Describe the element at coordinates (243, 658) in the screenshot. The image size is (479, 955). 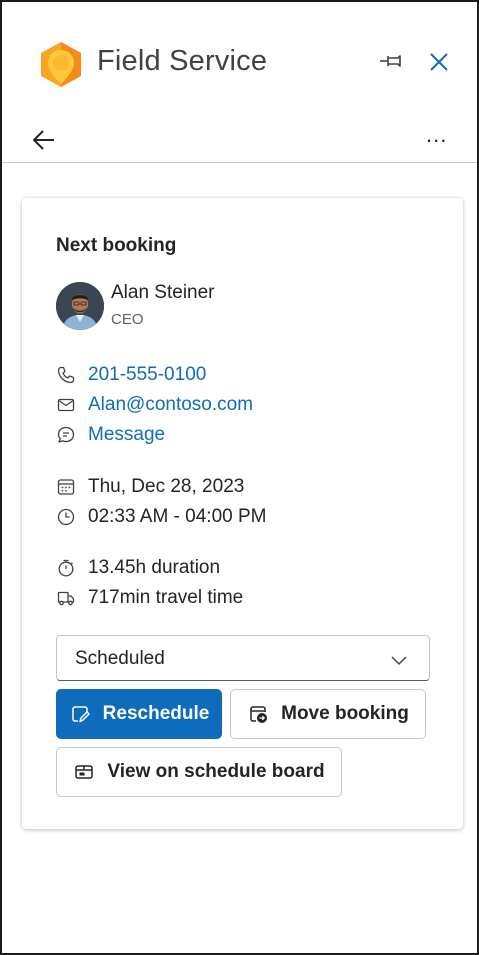
I see `status-dropdown: Scheduled` at that location.